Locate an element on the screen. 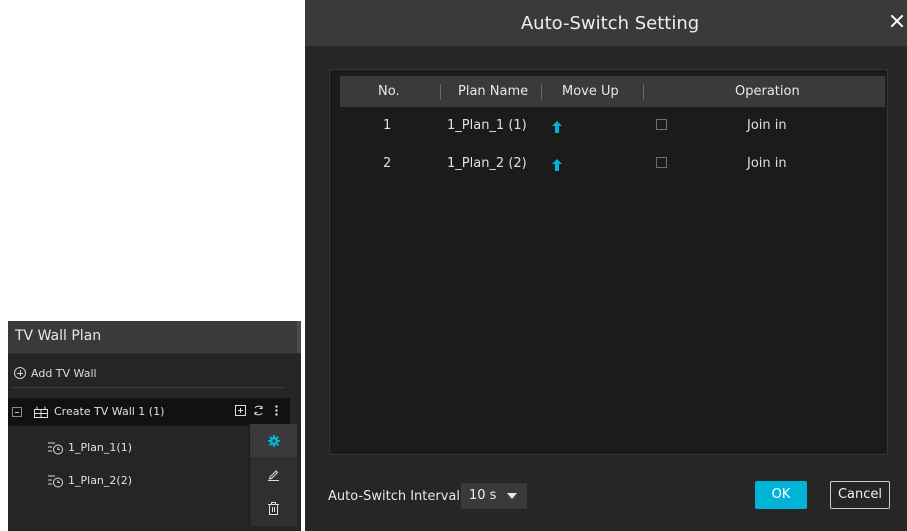  auto-switch-icon is located at coordinates (258, 410).